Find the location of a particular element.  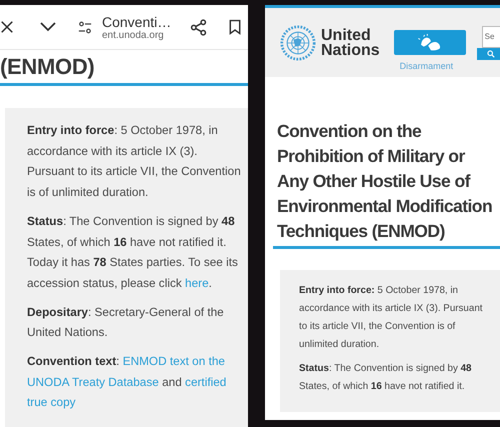

link: certified is located at coordinates (205, 381).